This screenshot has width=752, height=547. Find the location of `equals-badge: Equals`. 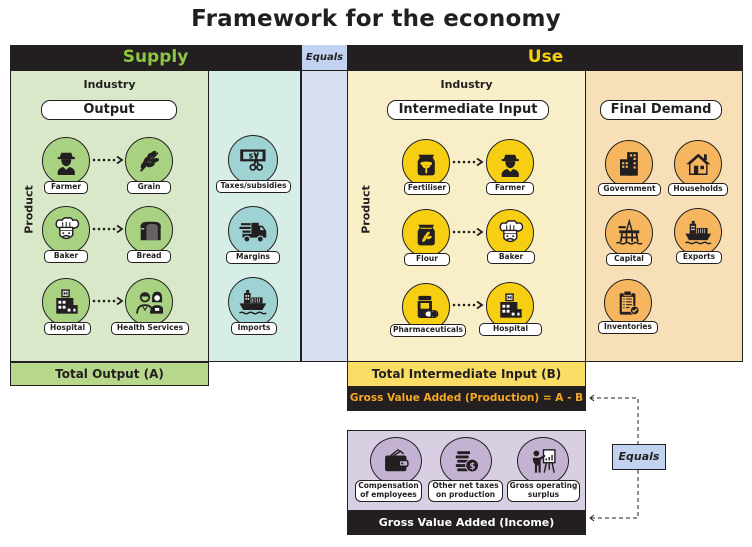

equals-badge: Equals is located at coordinates (639, 457).